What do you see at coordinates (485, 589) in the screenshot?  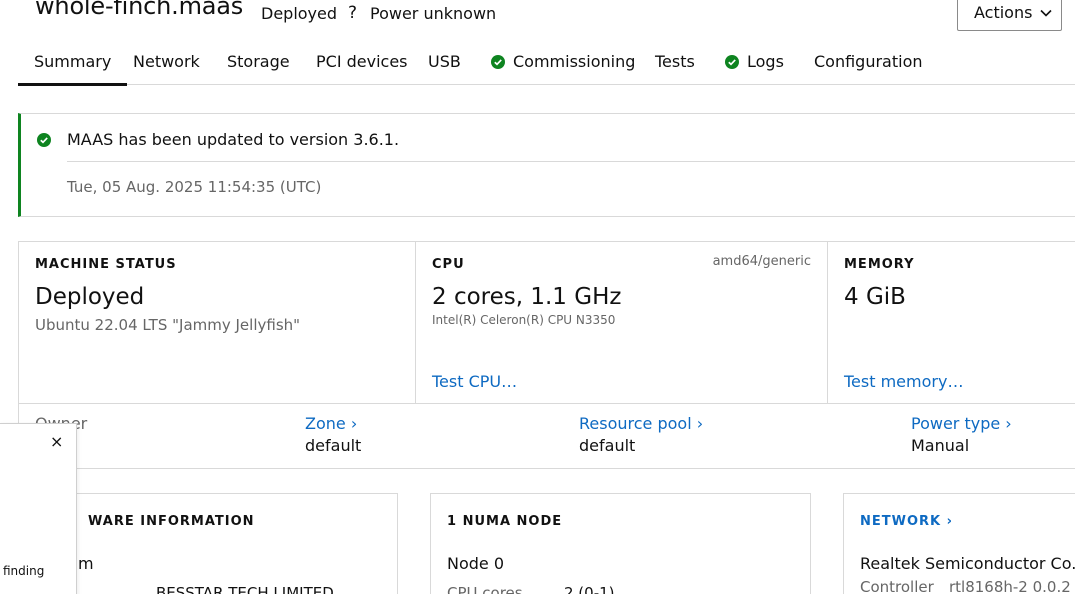 I see `numa-cpu-cores-label: CPU cores` at bounding box center [485, 589].